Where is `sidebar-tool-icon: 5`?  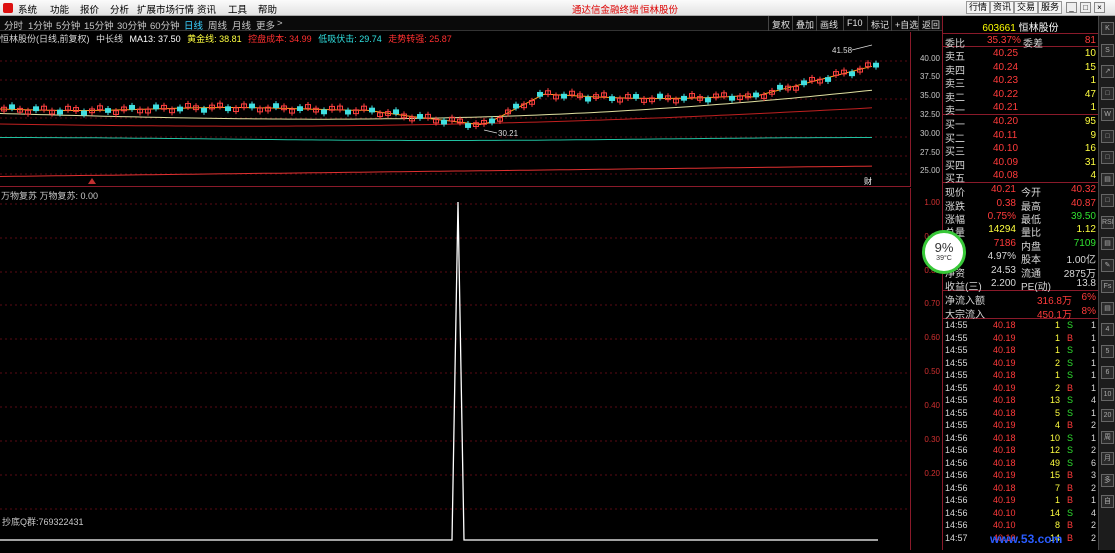
sidebar-tool-icon: 5 is located at coordinates (1107, 351).